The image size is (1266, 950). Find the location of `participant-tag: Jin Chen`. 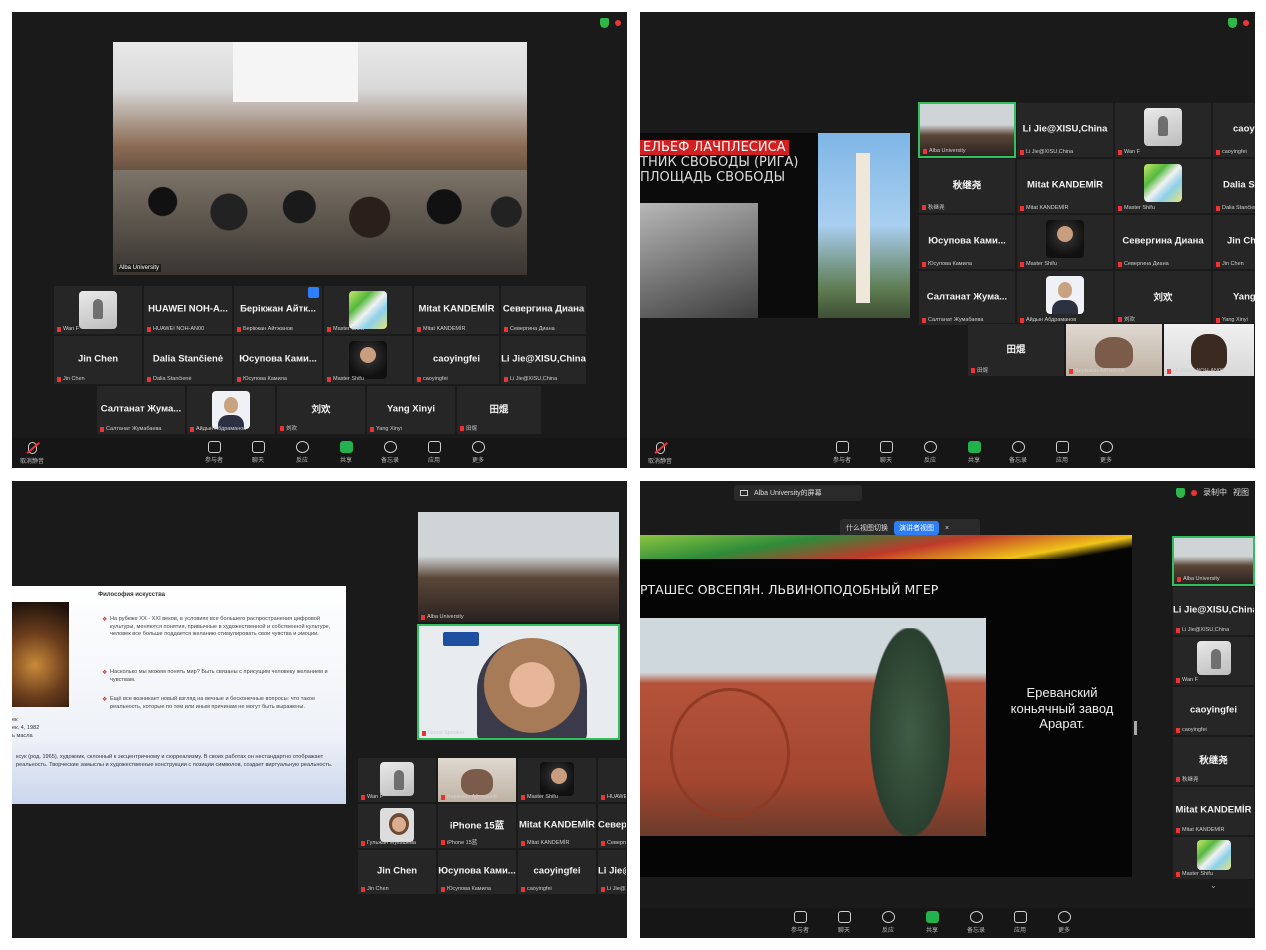

participant-tag: Jin Chen is located at coordinates (1230, 264).